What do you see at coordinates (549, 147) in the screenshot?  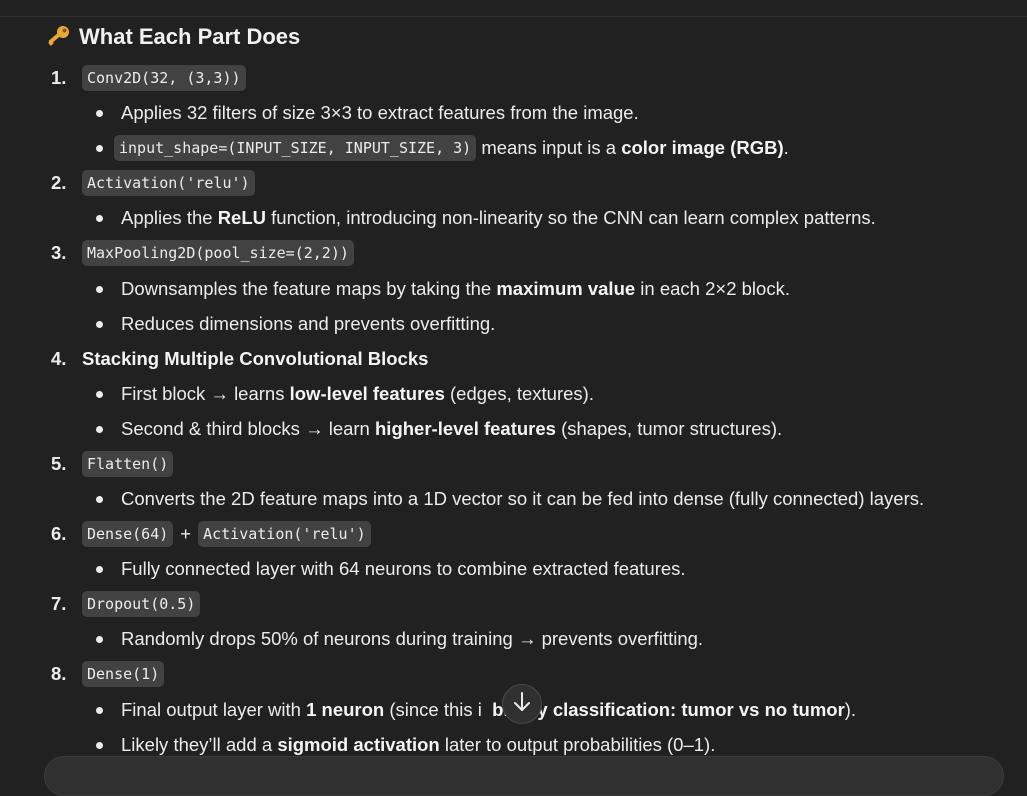 I see `text: means input is a` at bounding box center [549, 147].